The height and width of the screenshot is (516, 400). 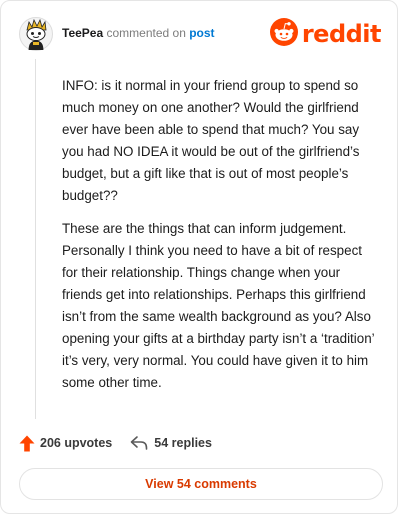 I want to click on comment-actions: 206 upvotes 54 replies, so click(x=115, y=443).